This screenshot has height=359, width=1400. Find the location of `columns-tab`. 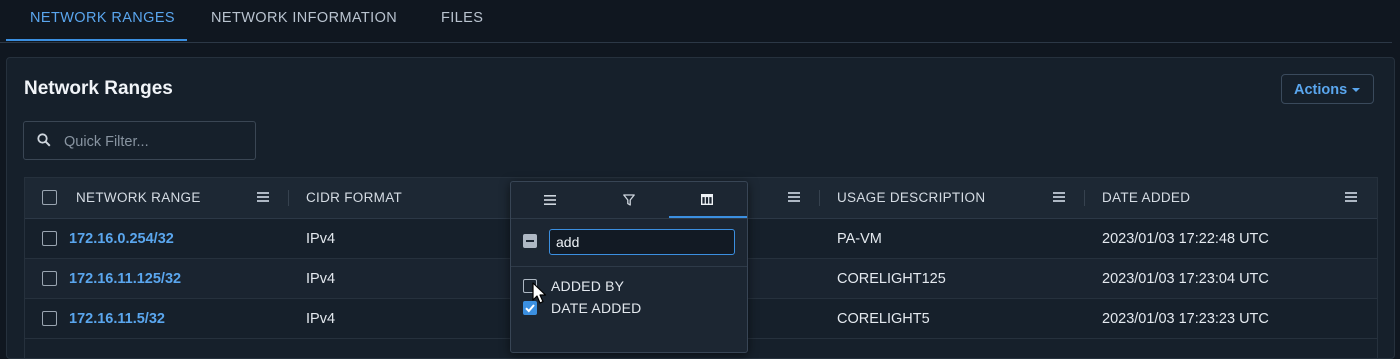

columns-tab is located at coordinates (708, 200).